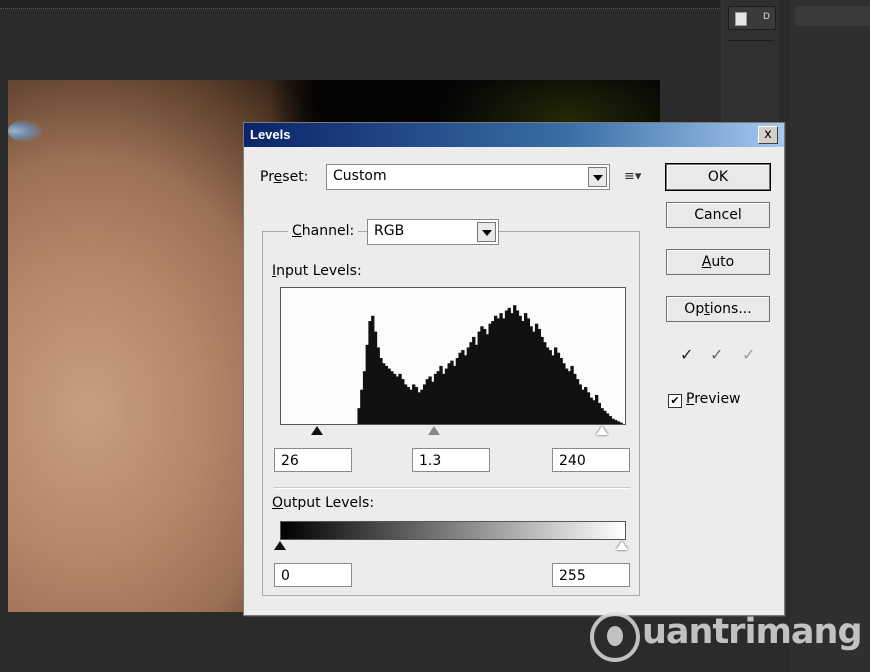 The height and width of the screenshot is (672, 870). What do you see at coordinates (317, 430) in the screenshot?
I see `black-point-slider` at bounding box center [317, 430].